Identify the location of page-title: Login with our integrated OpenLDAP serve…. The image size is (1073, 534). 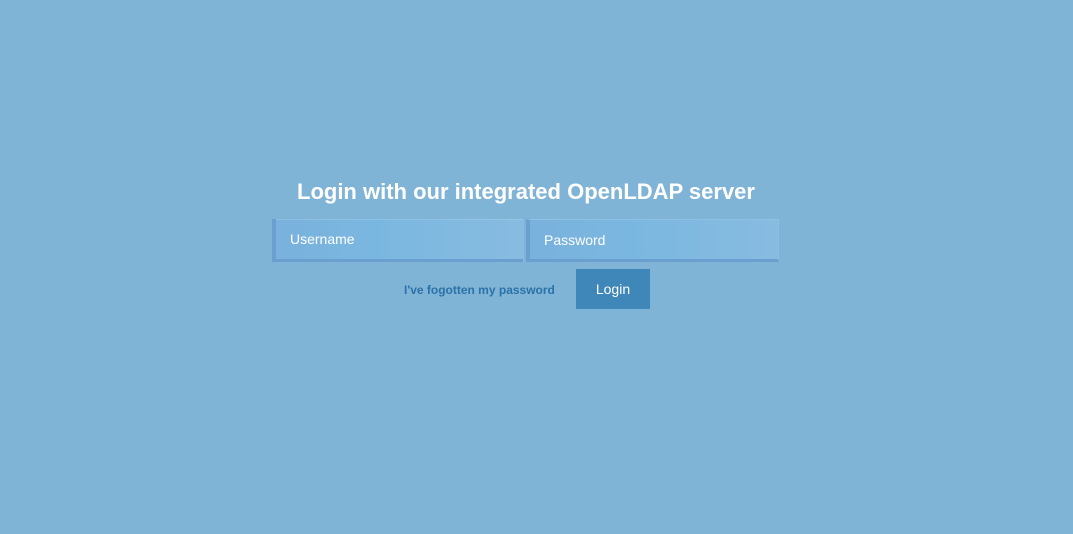
(526, 191).